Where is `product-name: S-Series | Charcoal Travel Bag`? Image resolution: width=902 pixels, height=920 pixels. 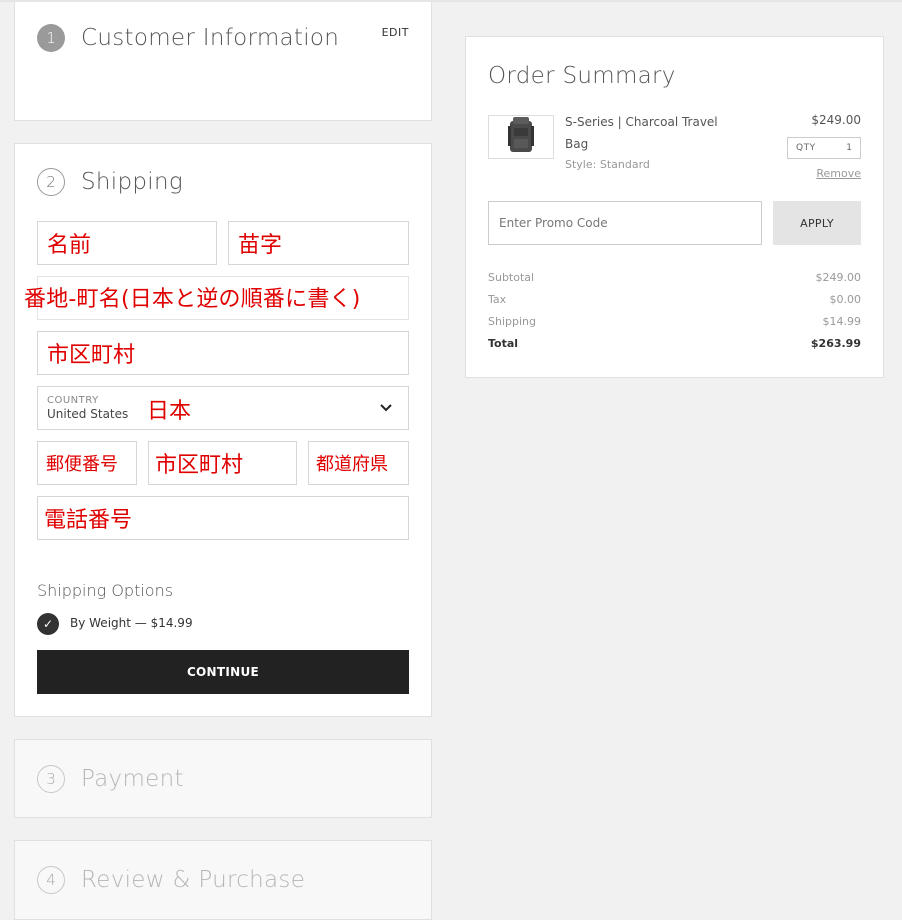
product-name: S-Series | Charcoal Travel Bag is located at coordinates (650, 133).